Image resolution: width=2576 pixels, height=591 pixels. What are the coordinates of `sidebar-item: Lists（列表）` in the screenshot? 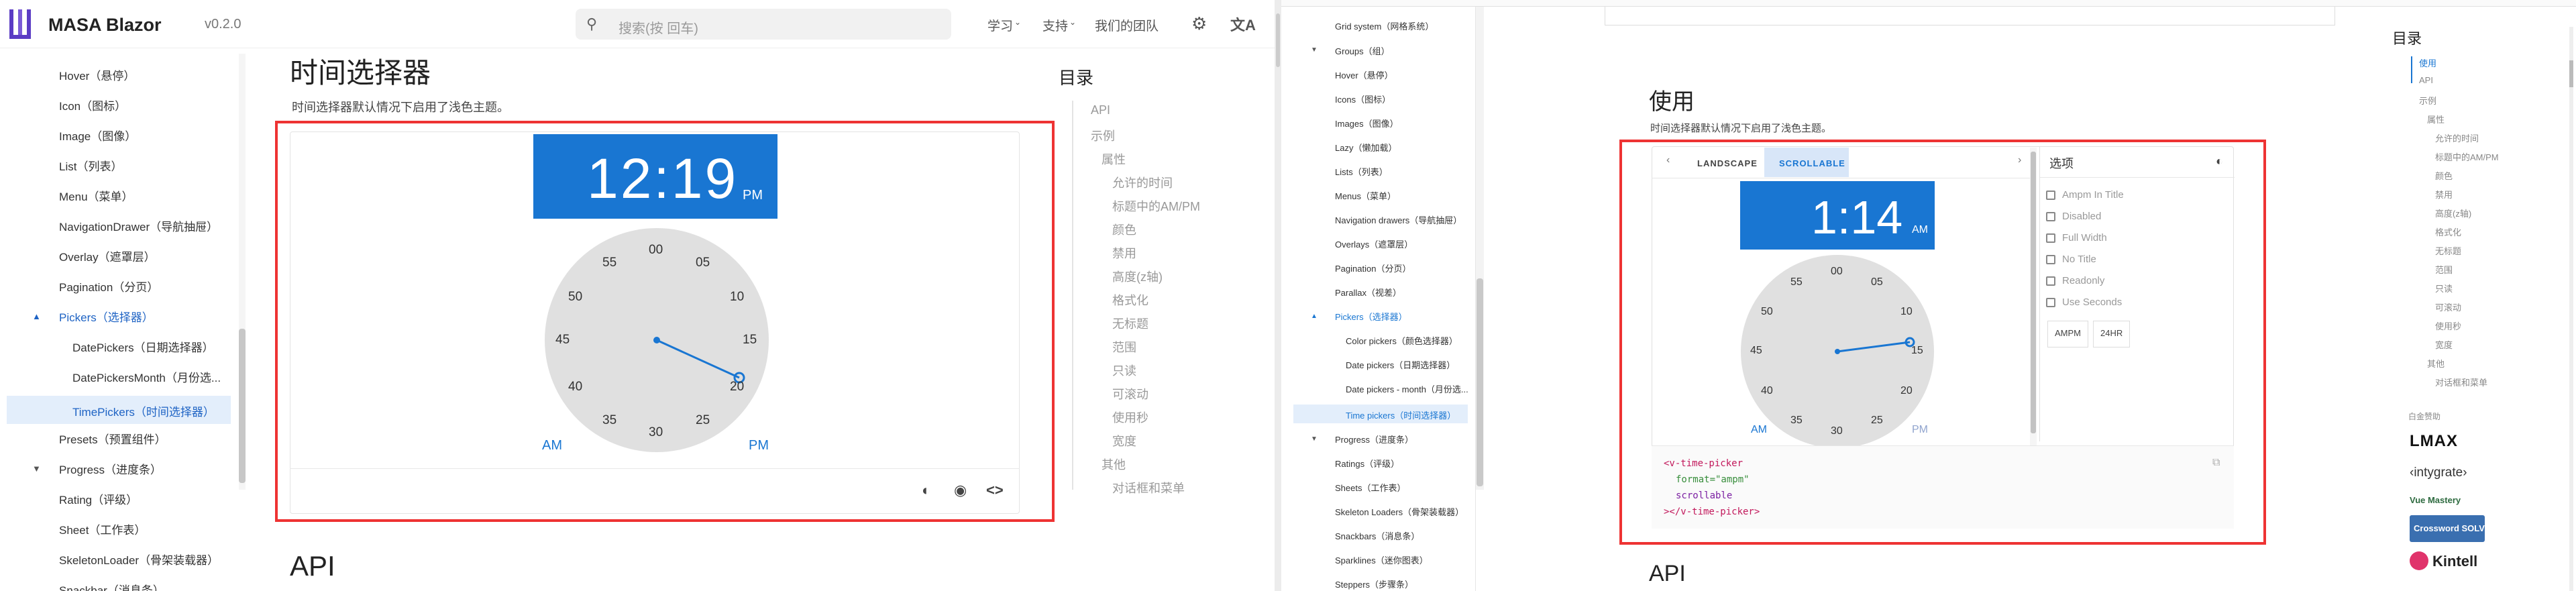 It's located at (1361, 171).